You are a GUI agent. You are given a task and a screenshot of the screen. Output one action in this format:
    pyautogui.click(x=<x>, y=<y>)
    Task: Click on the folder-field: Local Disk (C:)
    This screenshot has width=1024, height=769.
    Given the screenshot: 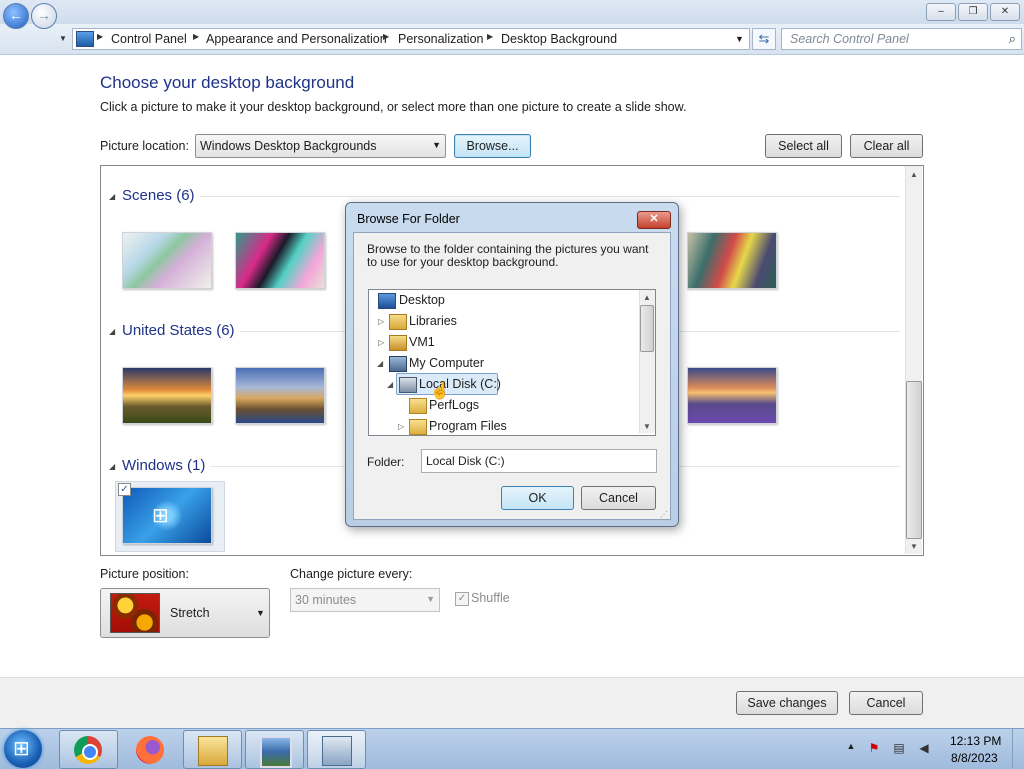 What is the action you would take?
    pyautogui.click(x=539, y=461)
    